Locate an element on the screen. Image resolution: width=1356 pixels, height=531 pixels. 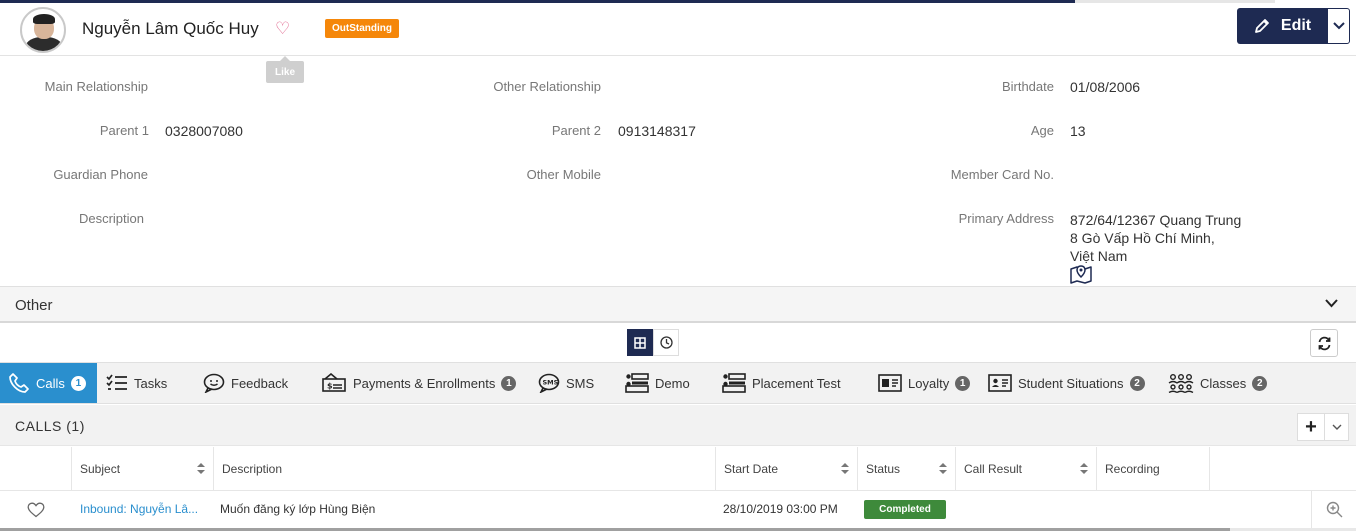
column-header-recording: Recording is located at coordinates (1152, 469).